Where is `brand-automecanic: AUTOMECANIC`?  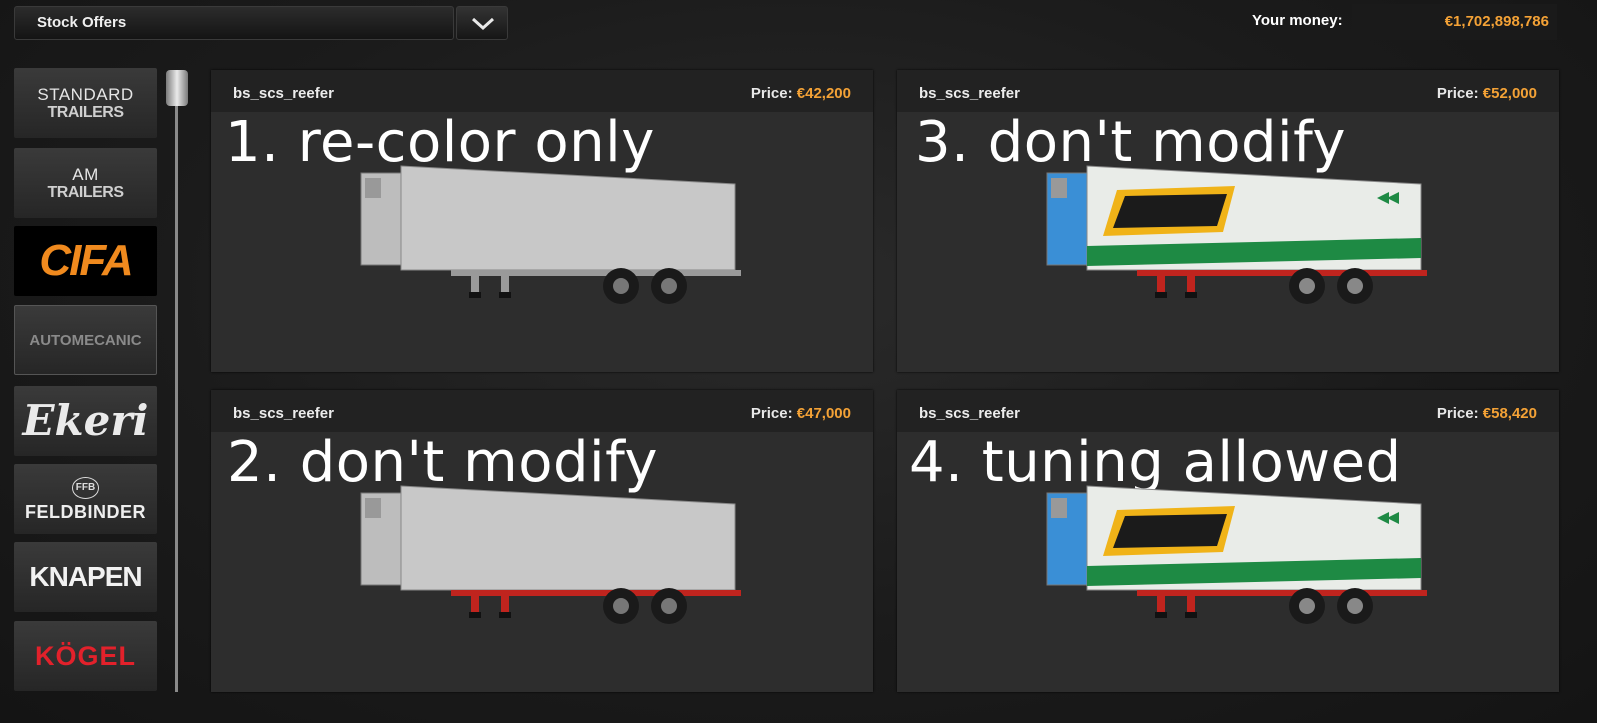 brand-automecanic: AUTOMECANIC is located at coordinates (85, 340).